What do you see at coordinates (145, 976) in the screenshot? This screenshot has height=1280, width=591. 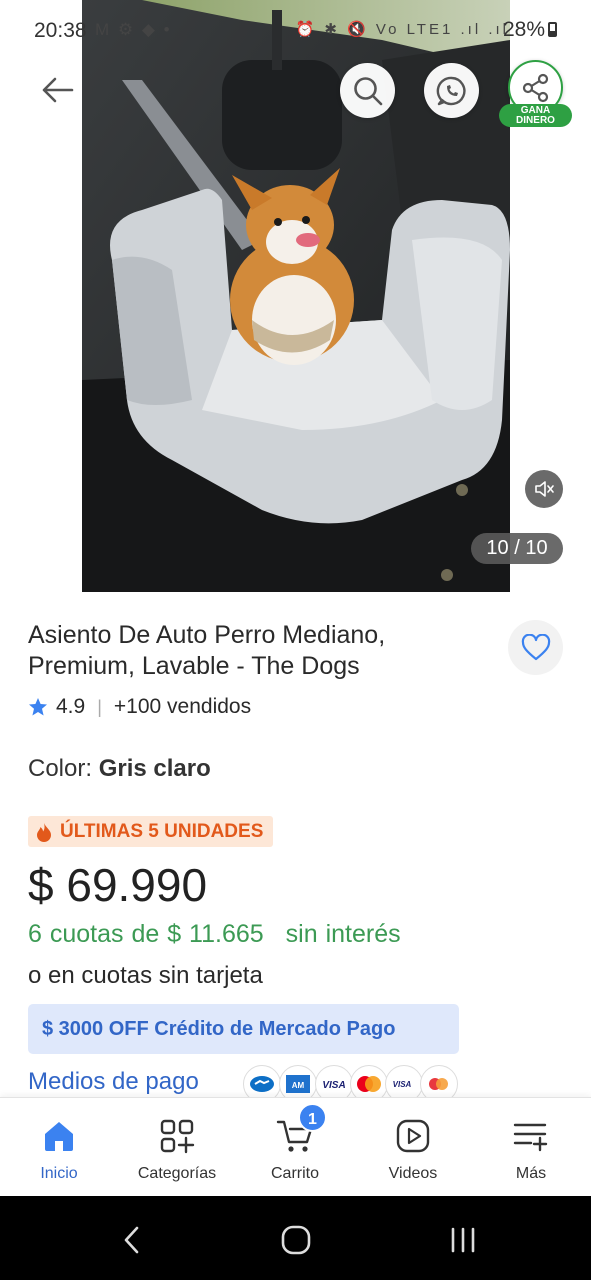 I see `no-card-installments: o en cuotas sin tarjeta` at bounding box center [145, 976].